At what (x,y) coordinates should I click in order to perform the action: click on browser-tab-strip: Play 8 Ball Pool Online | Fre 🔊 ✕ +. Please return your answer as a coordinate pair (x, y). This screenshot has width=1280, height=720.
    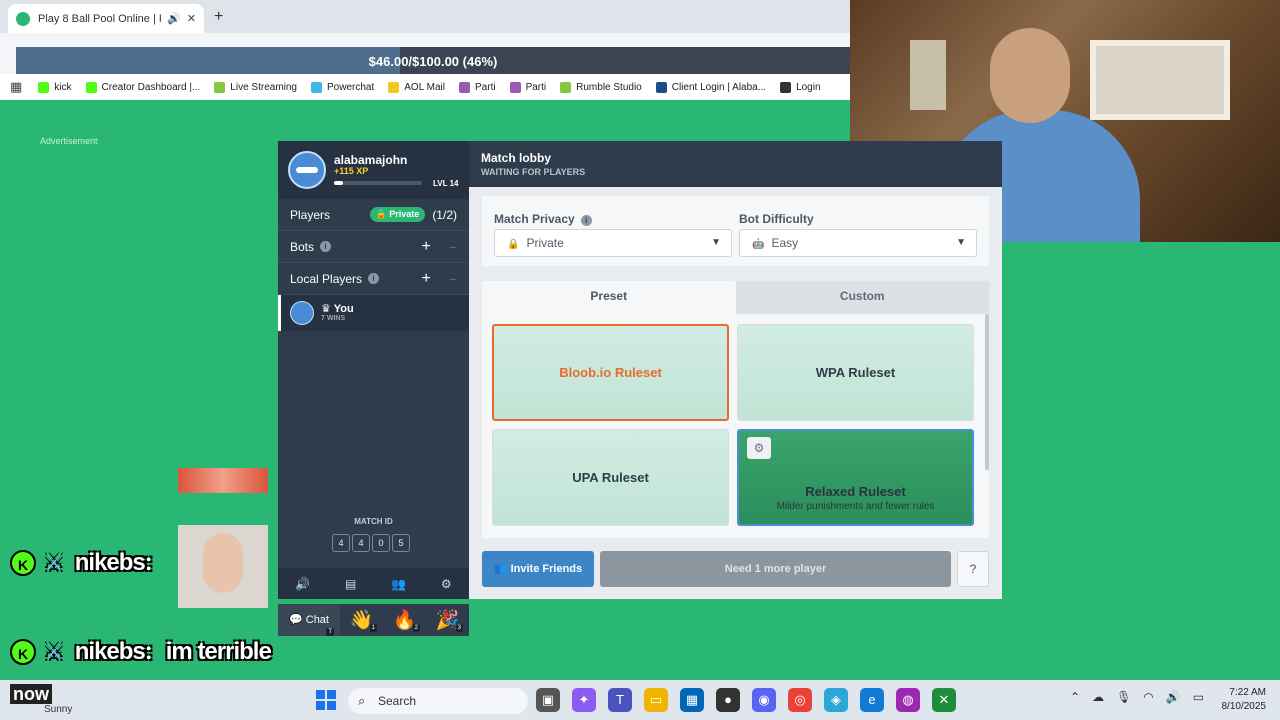
    Looking at the image, I should click on (425, 16).